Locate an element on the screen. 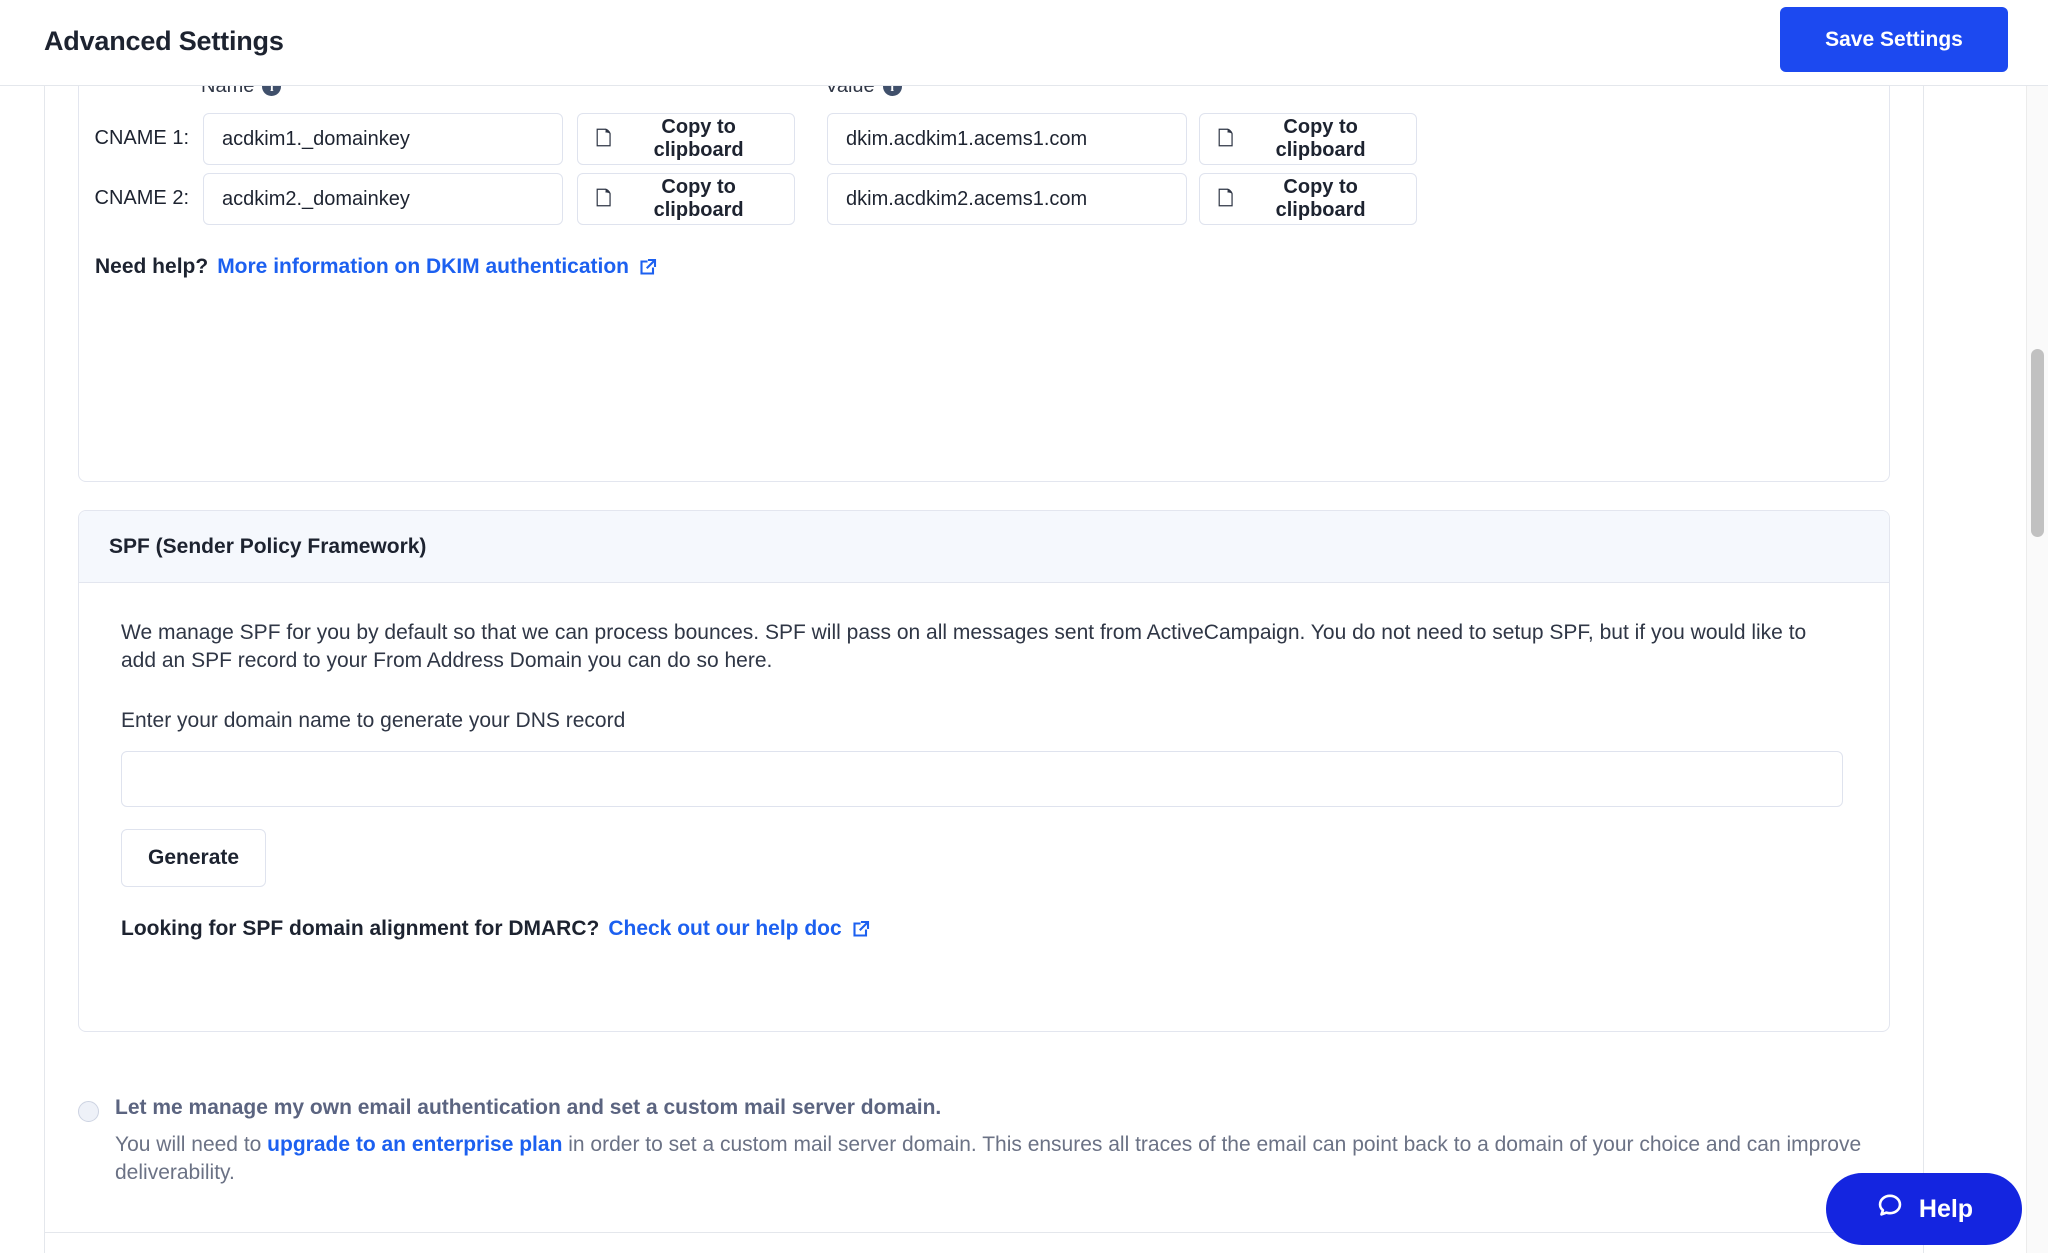 The height and width of the screenshot is (1253, 2048). cname-1-row-label: CNAME 1: is located at coordinates (141, 138).